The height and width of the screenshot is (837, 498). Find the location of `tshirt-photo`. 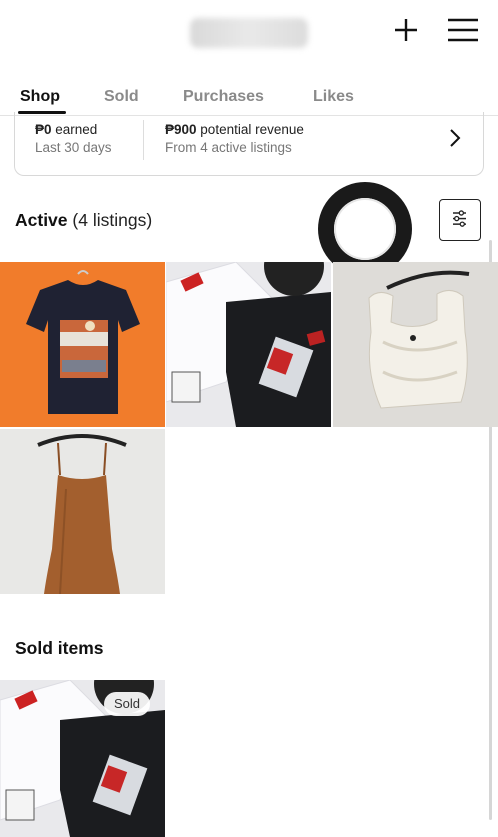

tshirt-photo is located at coordinates (82, 344).